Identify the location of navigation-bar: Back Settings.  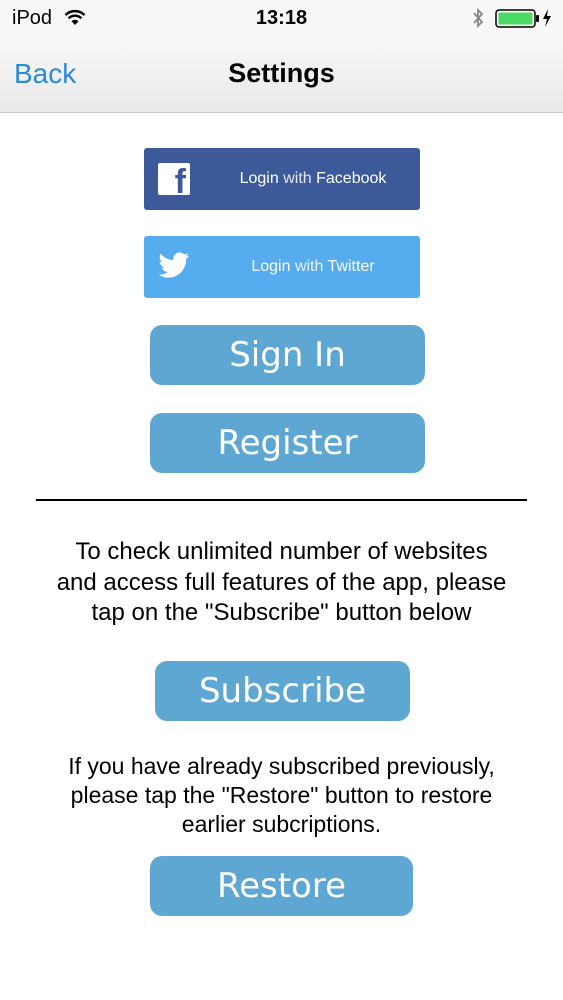
(281, 75).